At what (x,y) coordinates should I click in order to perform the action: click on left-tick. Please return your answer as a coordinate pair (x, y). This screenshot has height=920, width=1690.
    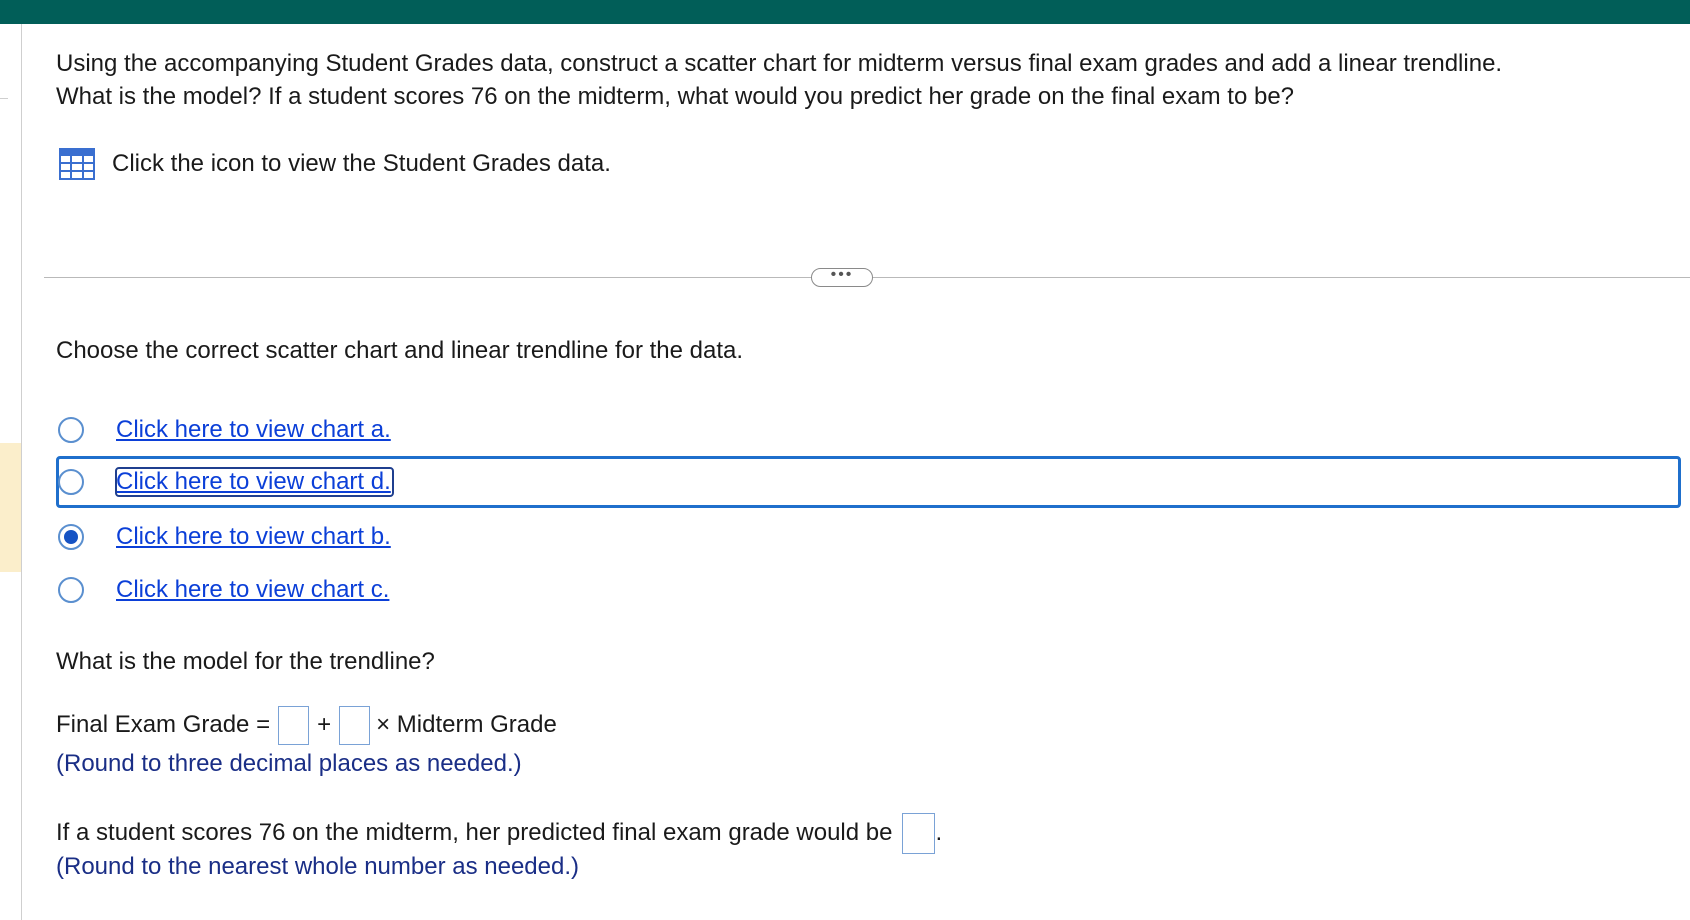
    Looking at the image, I should click on (4, 98).